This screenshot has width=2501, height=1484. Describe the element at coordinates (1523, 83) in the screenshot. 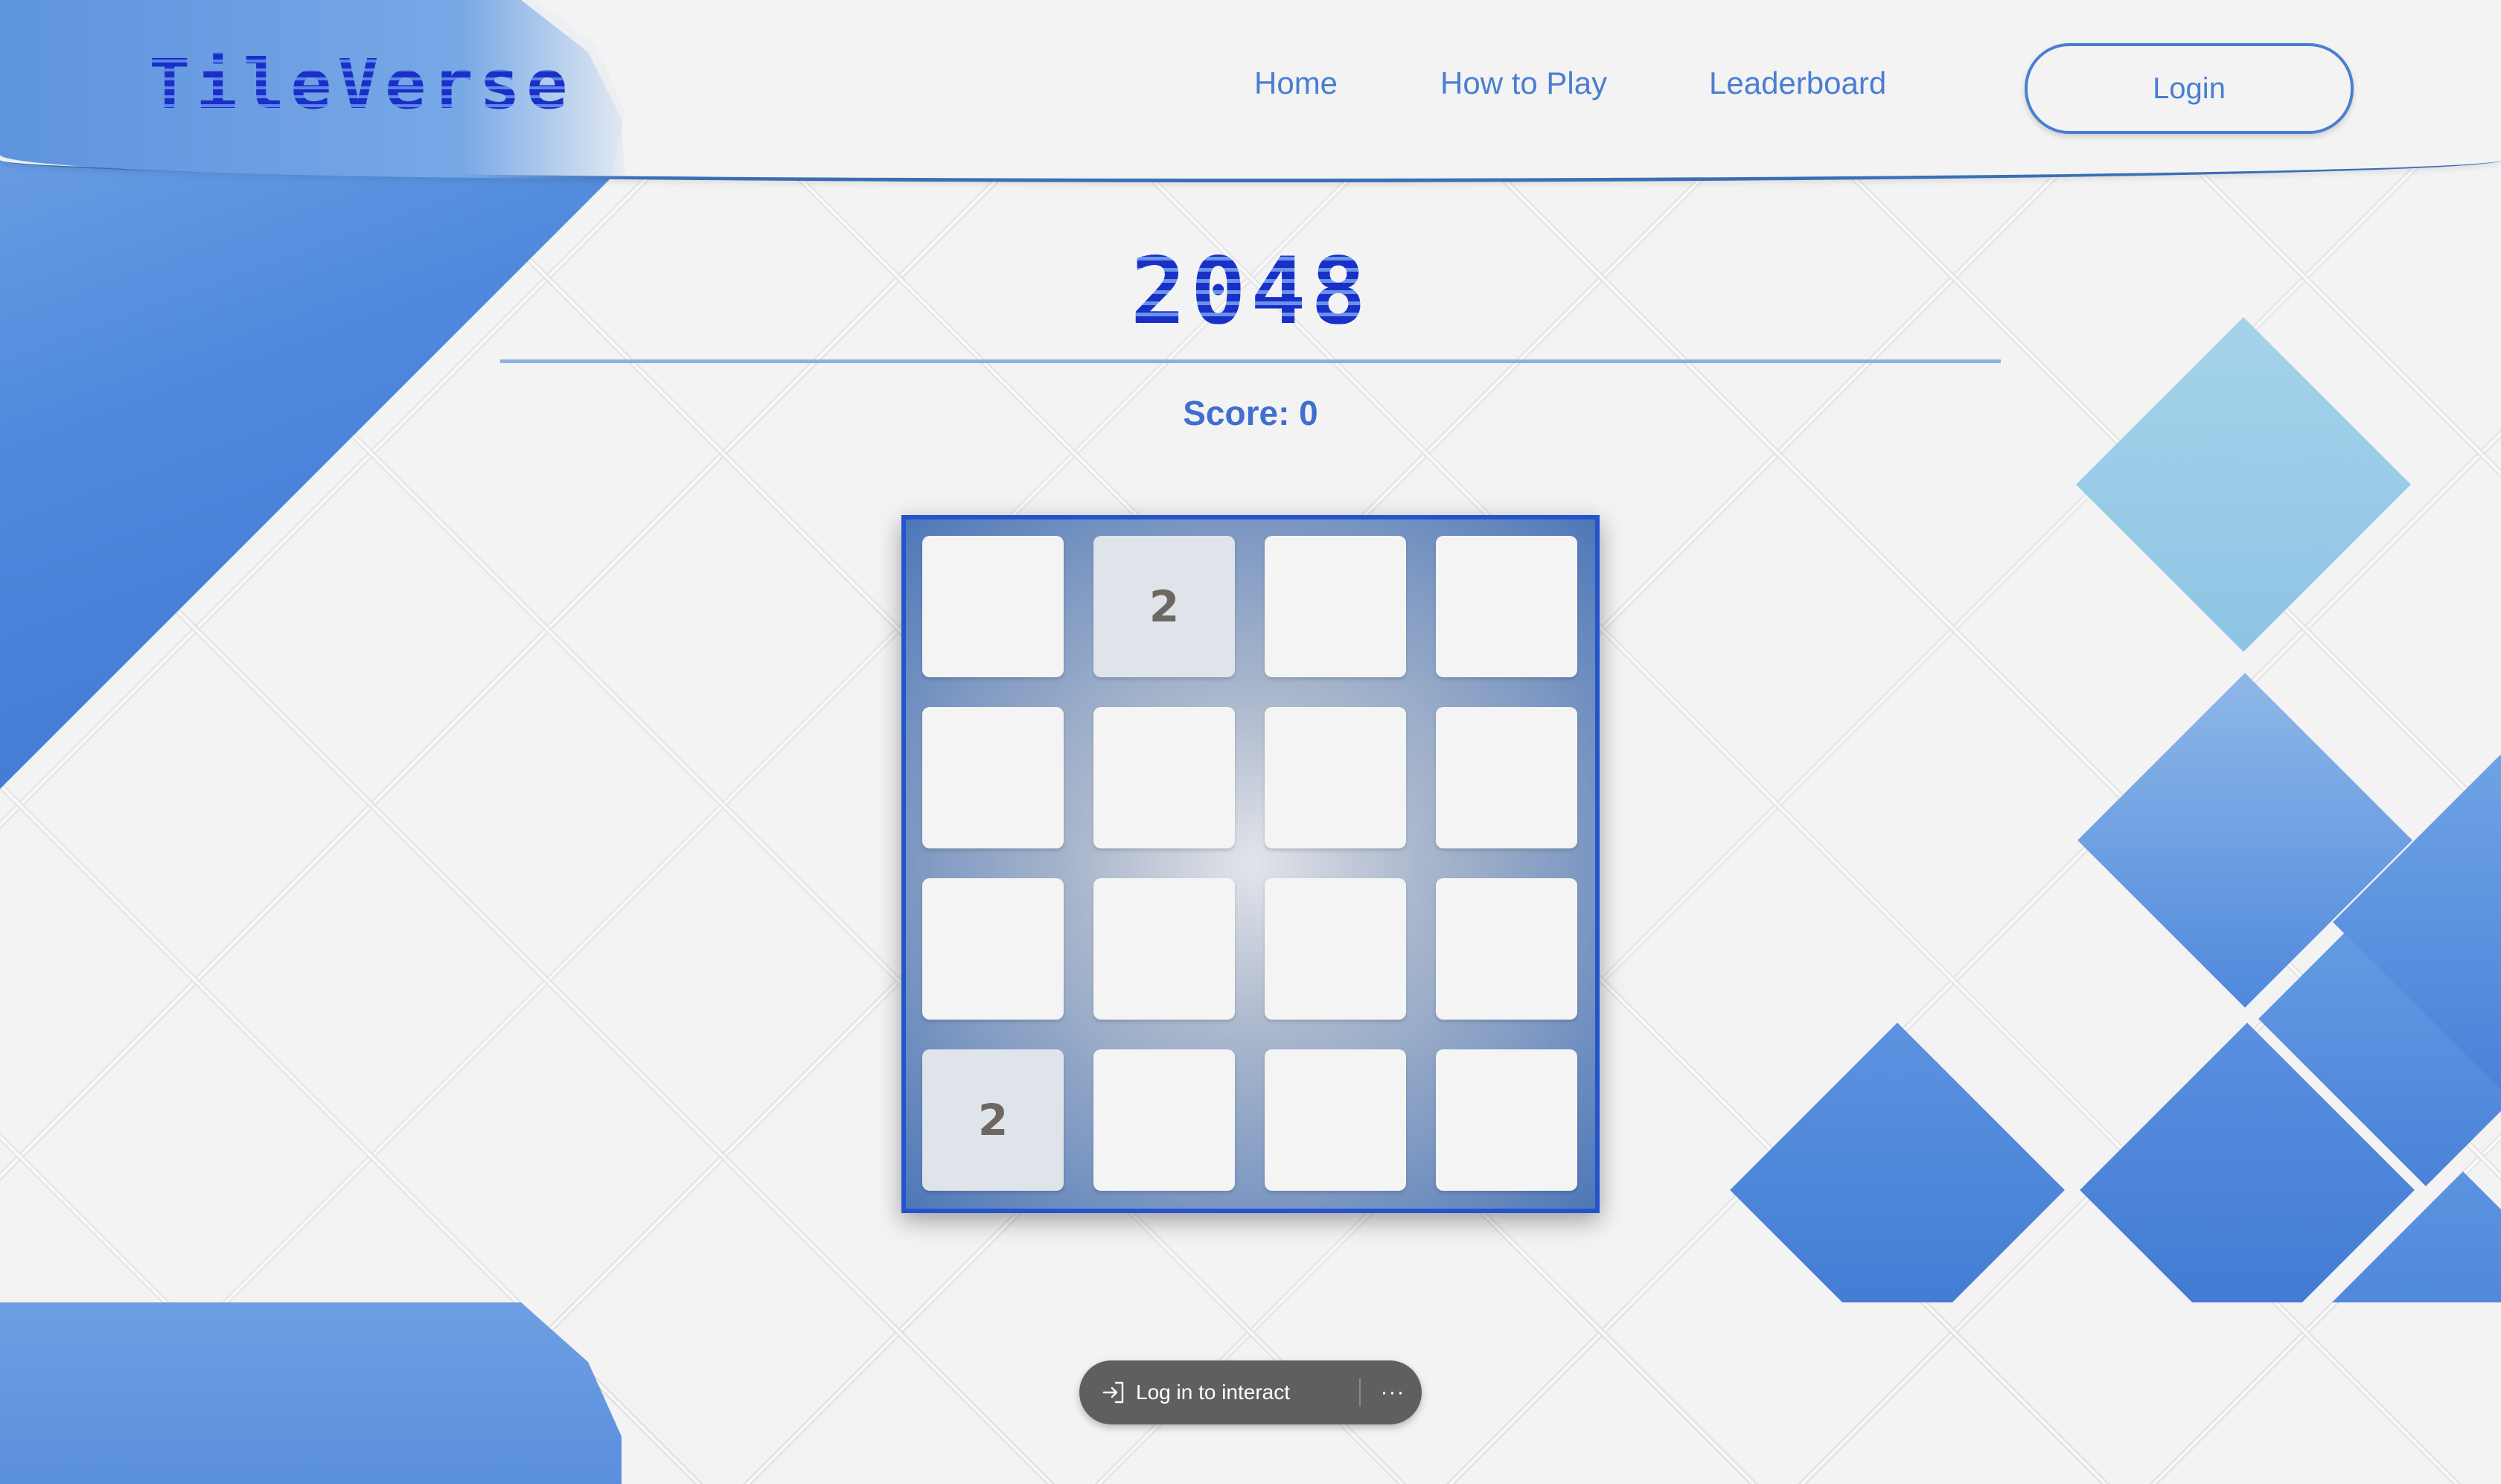

I see `nav-how-to-play-link: How to Play` at that location.